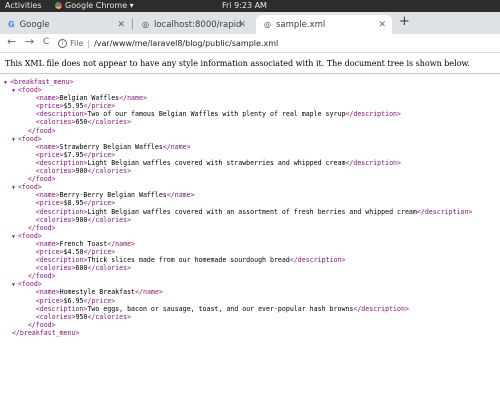 This screenshot has width=500, height=415. What do you see at coordinates (113, 195) in the screenshot?
I see `xml-name-value: Berry-Berry Belgian Waffles` at bounding box center [113, 195].